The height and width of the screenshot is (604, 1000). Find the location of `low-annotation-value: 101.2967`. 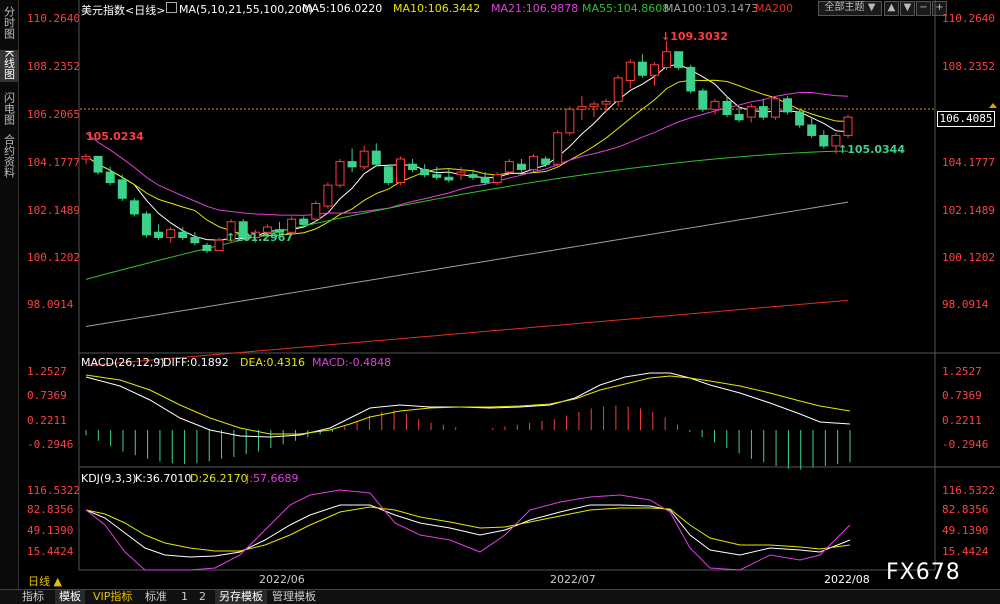

low-annotation-value: 101.2967 is located at coordinates (264, 237).